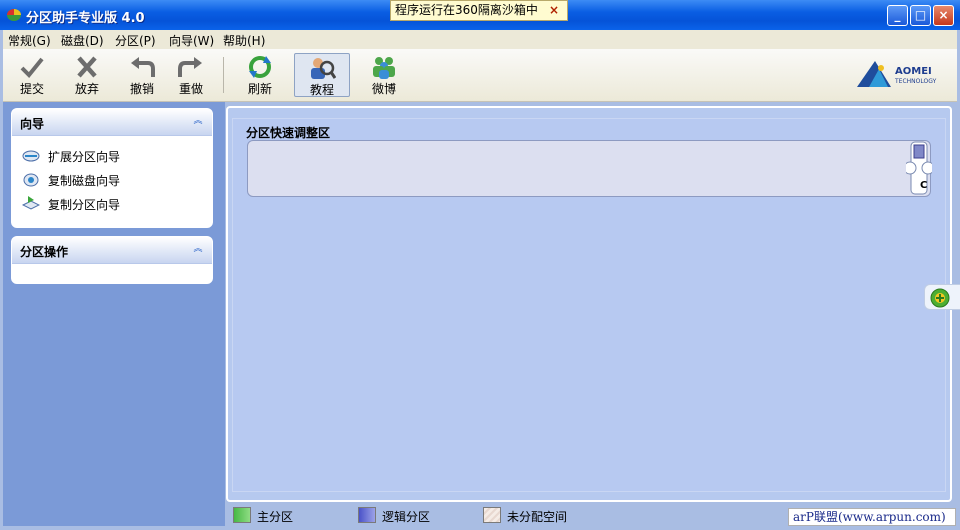 This screenshot has width=960, height=530. Describe the element at coordinates (323, 68) in the screenshot. I see `tutorial-icon` at that location.